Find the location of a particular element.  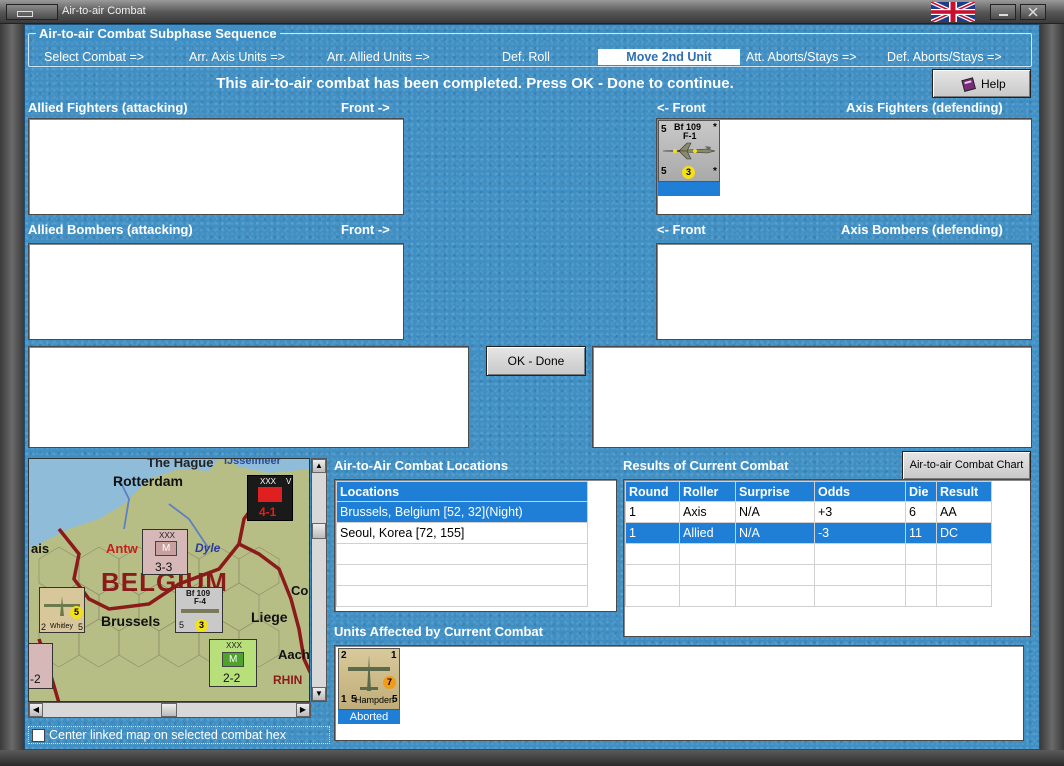

map-label-dyle: Dyle is located at coordinates (208, 548).